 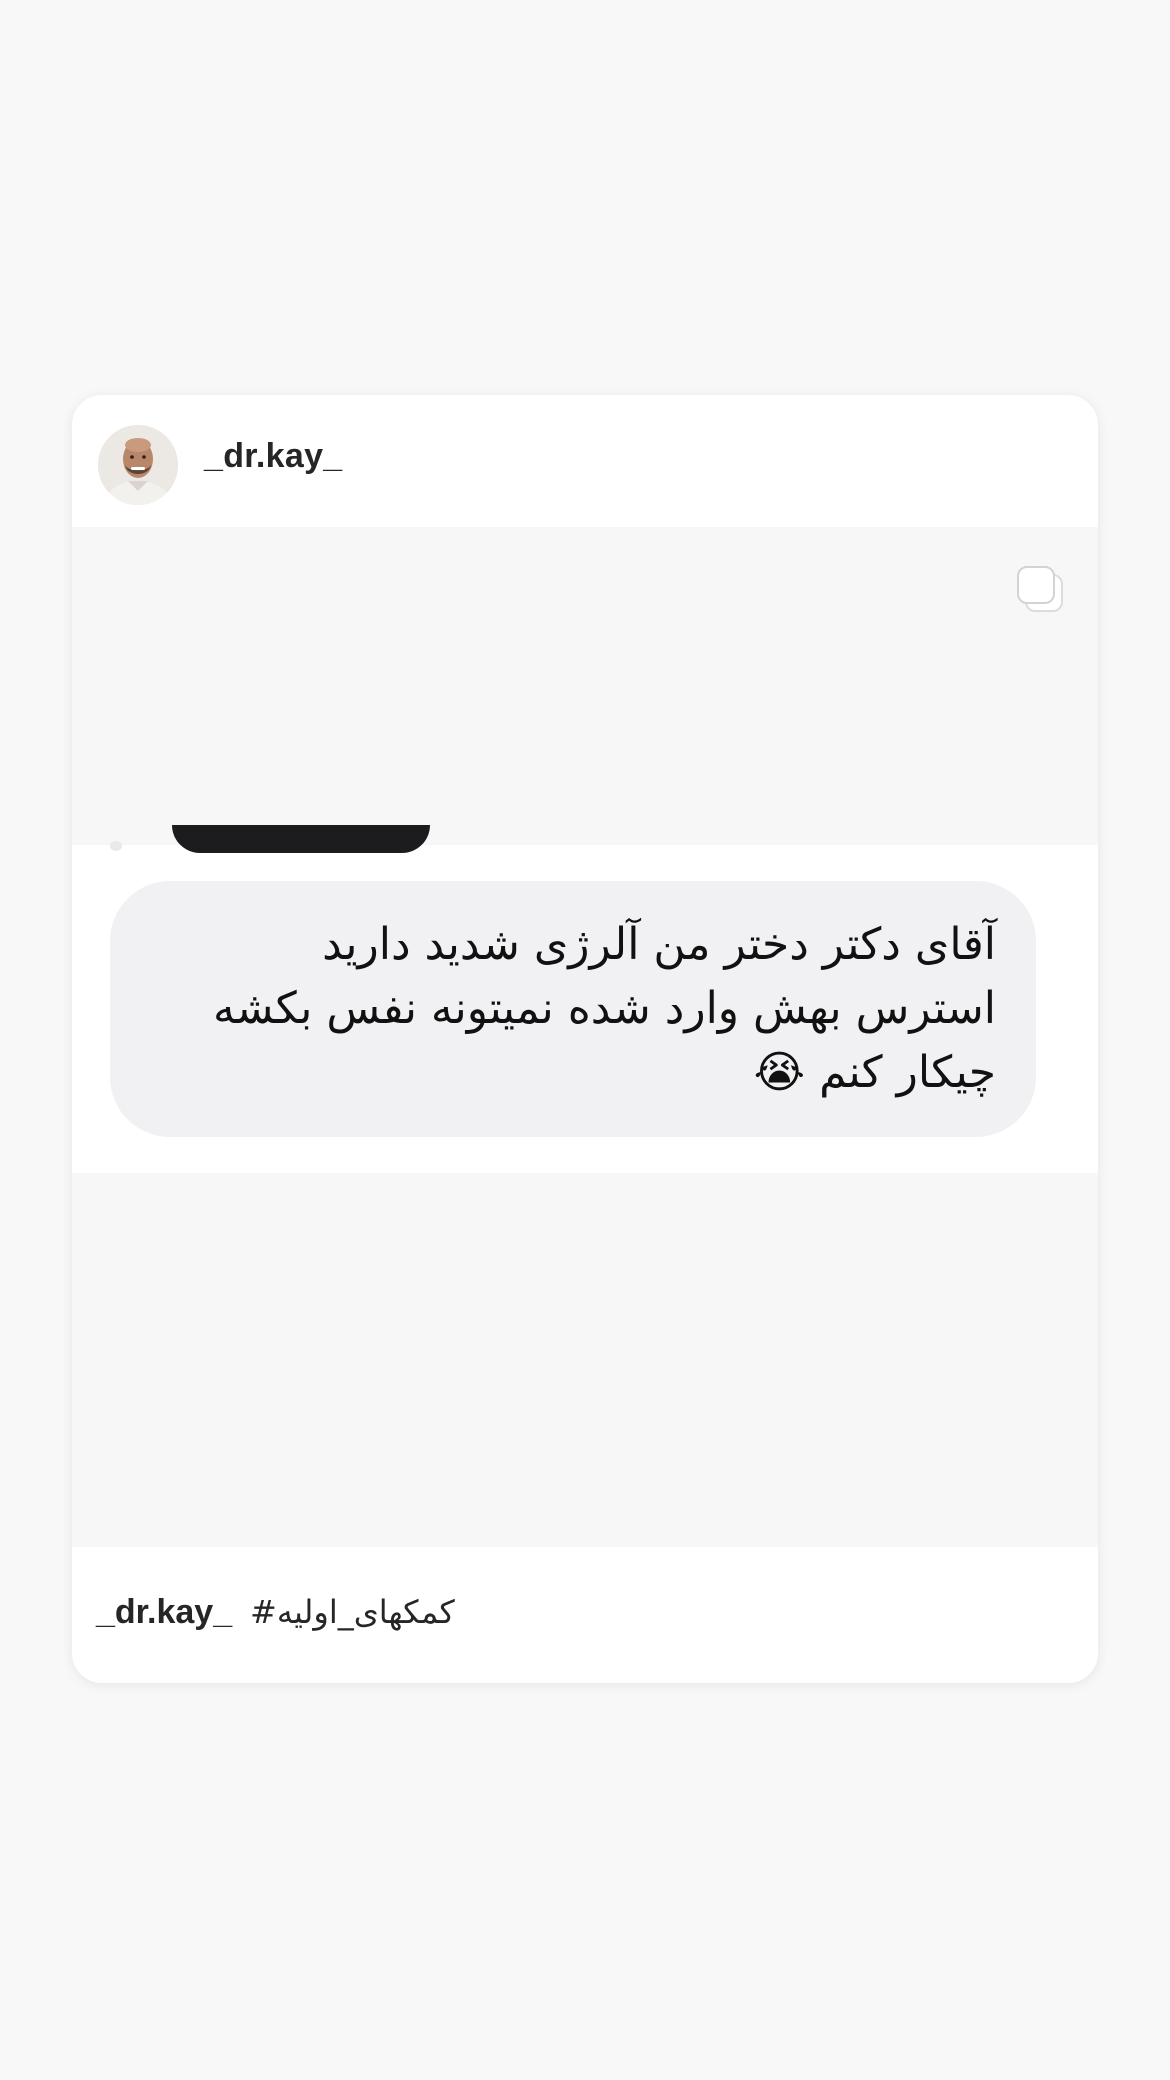 What do you see at coordinates (874, 1072) in the screenshot?
I see `message-line-3: چیکار کنم 😭` at bounding box center [874, 1072].